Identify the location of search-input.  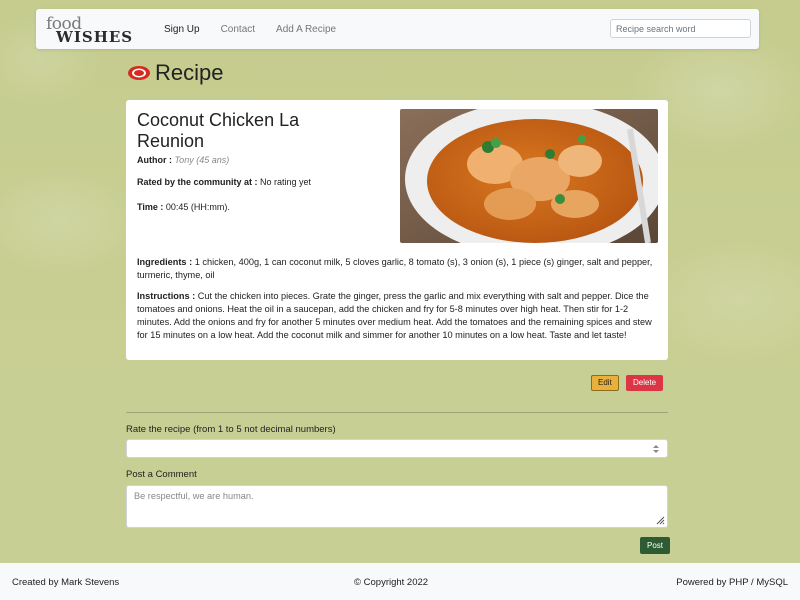
(680, 28).